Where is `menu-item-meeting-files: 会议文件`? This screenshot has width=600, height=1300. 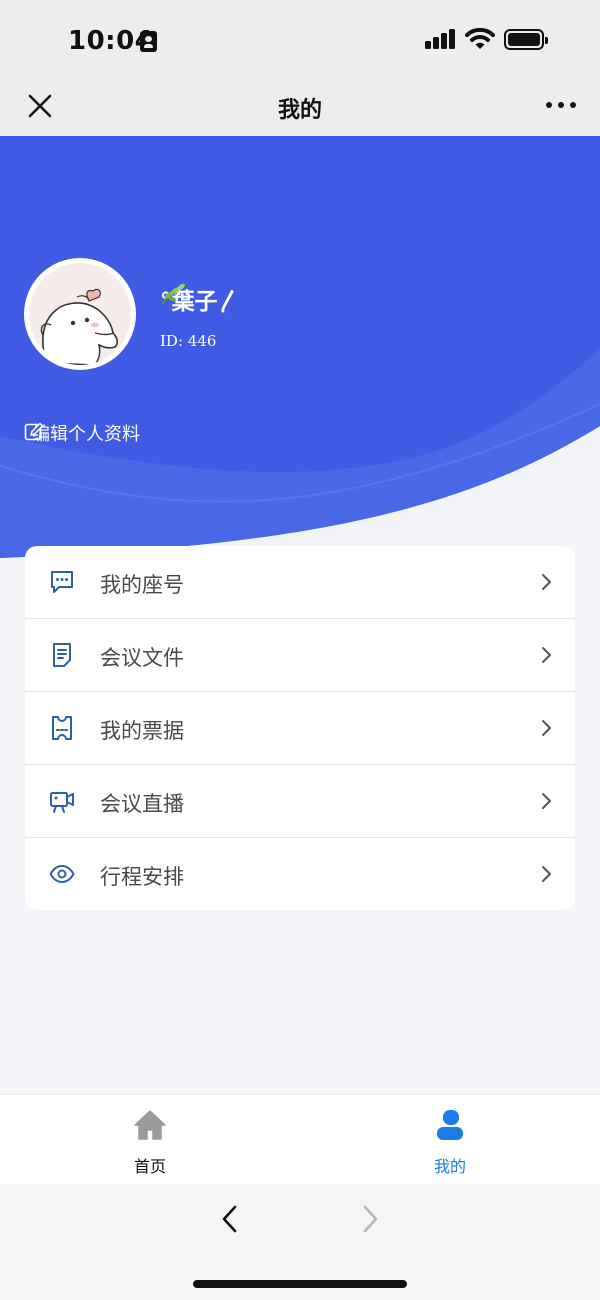 menu-item-meeting-files: 会议文件 is located at coordinates (300, 655).